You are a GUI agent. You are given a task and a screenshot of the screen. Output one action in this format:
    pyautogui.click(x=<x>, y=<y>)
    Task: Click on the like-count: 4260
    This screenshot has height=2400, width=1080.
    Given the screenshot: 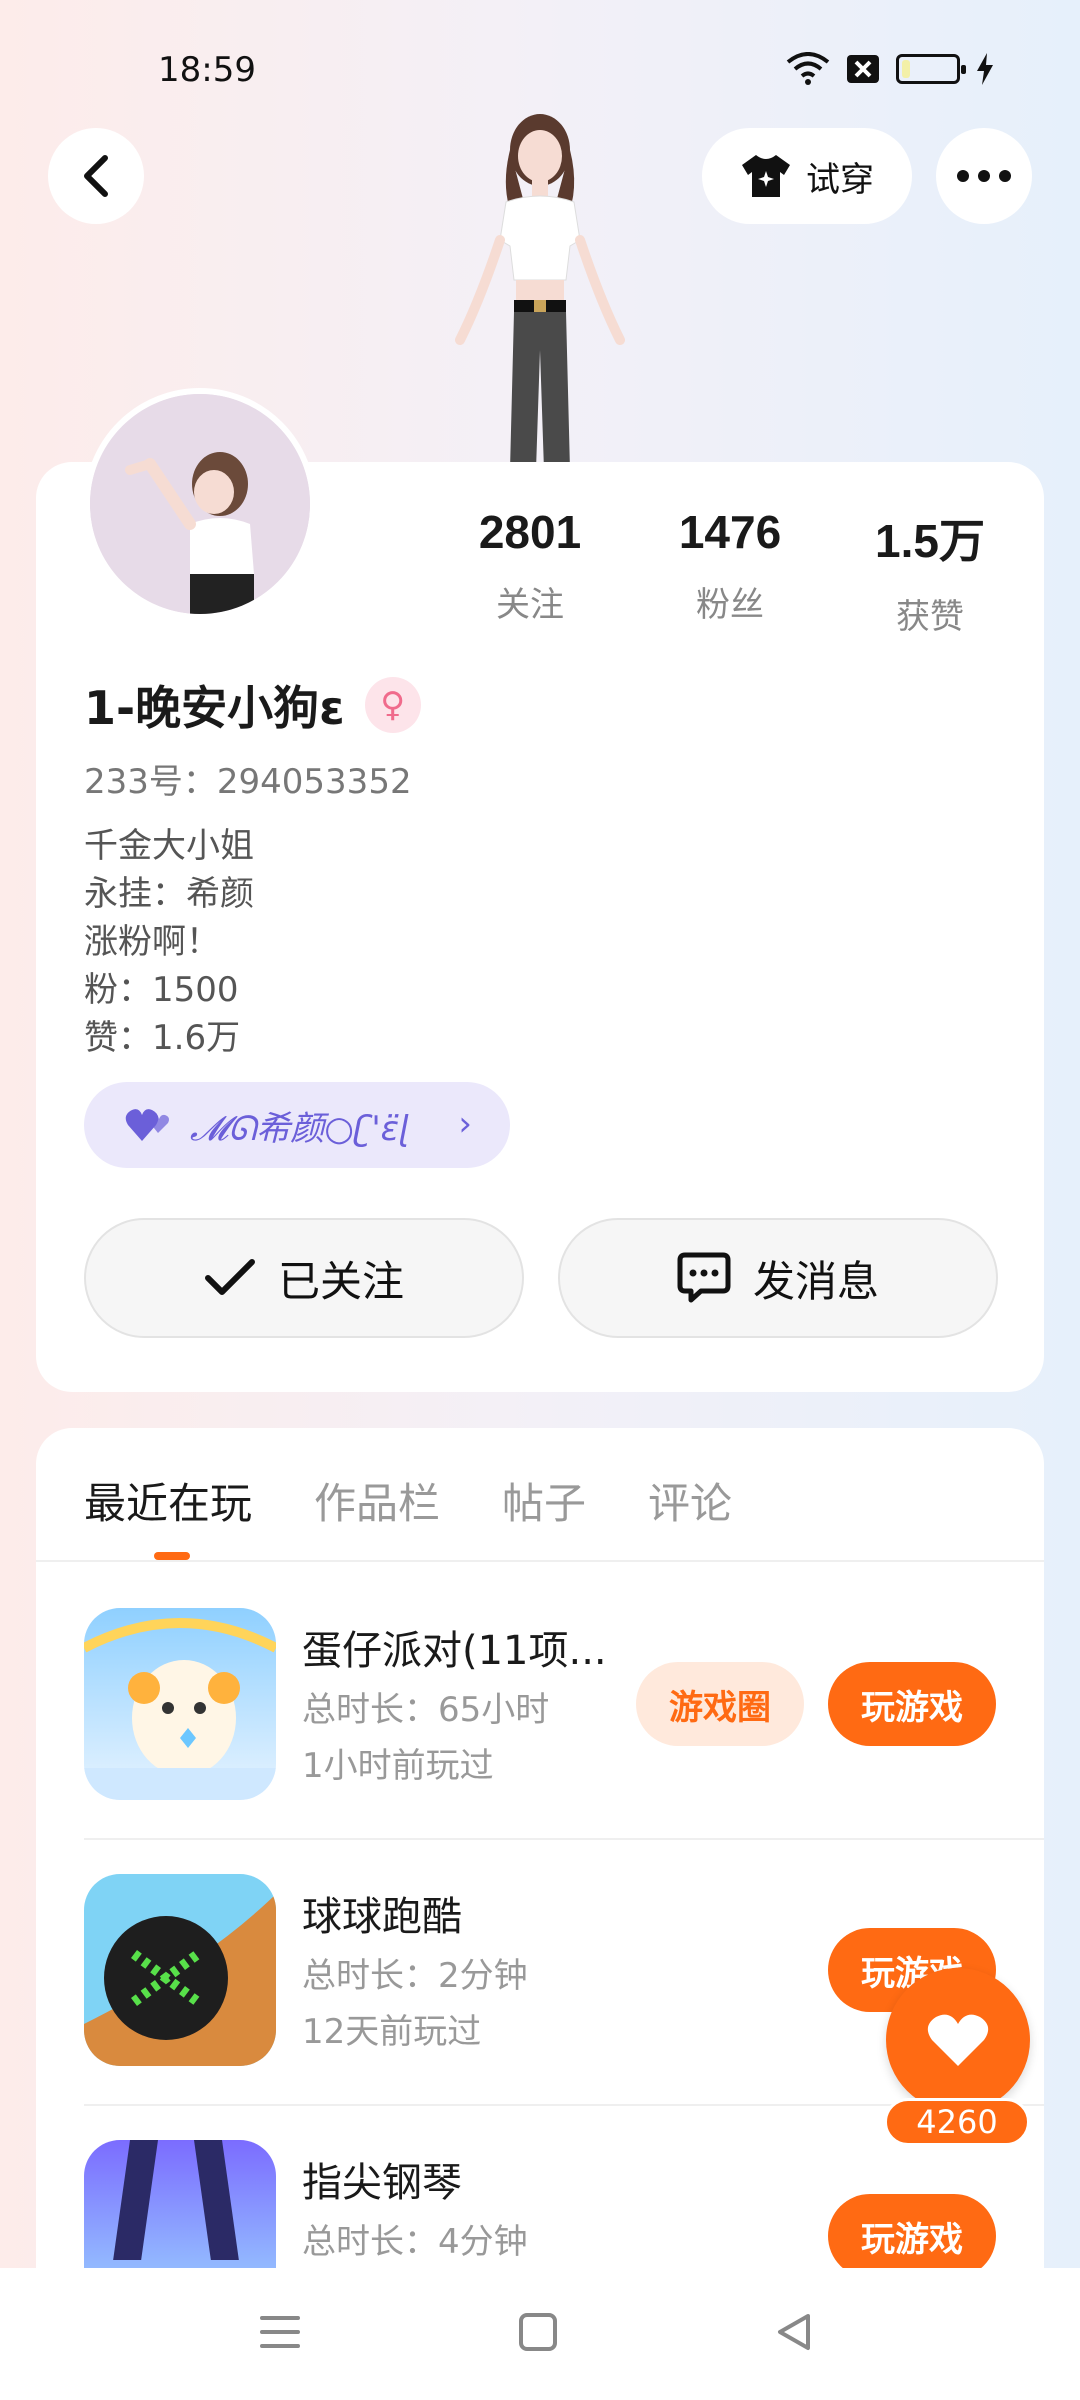 What is the action you would take?
    pyautogui.click(x=957, y=2122)
    